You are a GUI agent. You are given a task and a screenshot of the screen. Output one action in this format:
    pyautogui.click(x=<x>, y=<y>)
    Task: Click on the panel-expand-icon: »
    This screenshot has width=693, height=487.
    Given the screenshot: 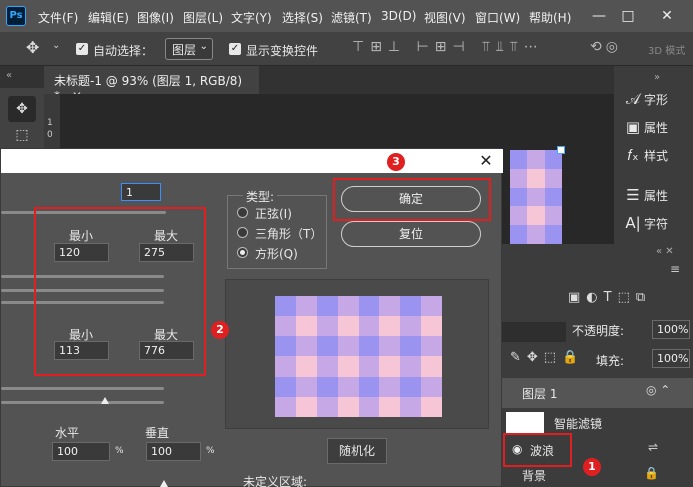 What is the action you would take?
    pyautogui.click(x=657, y=77)
    